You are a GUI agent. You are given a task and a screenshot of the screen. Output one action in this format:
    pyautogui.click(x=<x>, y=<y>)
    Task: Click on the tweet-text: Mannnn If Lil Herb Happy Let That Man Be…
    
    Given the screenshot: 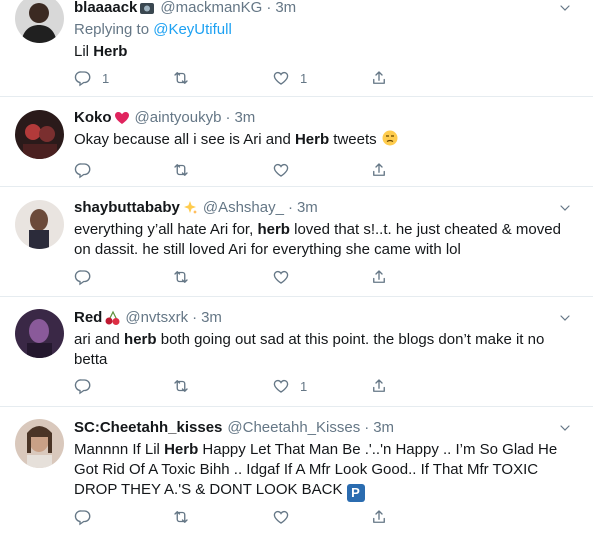 What is the action you would take?
    pyautogui.click(x=316, y=471)
    